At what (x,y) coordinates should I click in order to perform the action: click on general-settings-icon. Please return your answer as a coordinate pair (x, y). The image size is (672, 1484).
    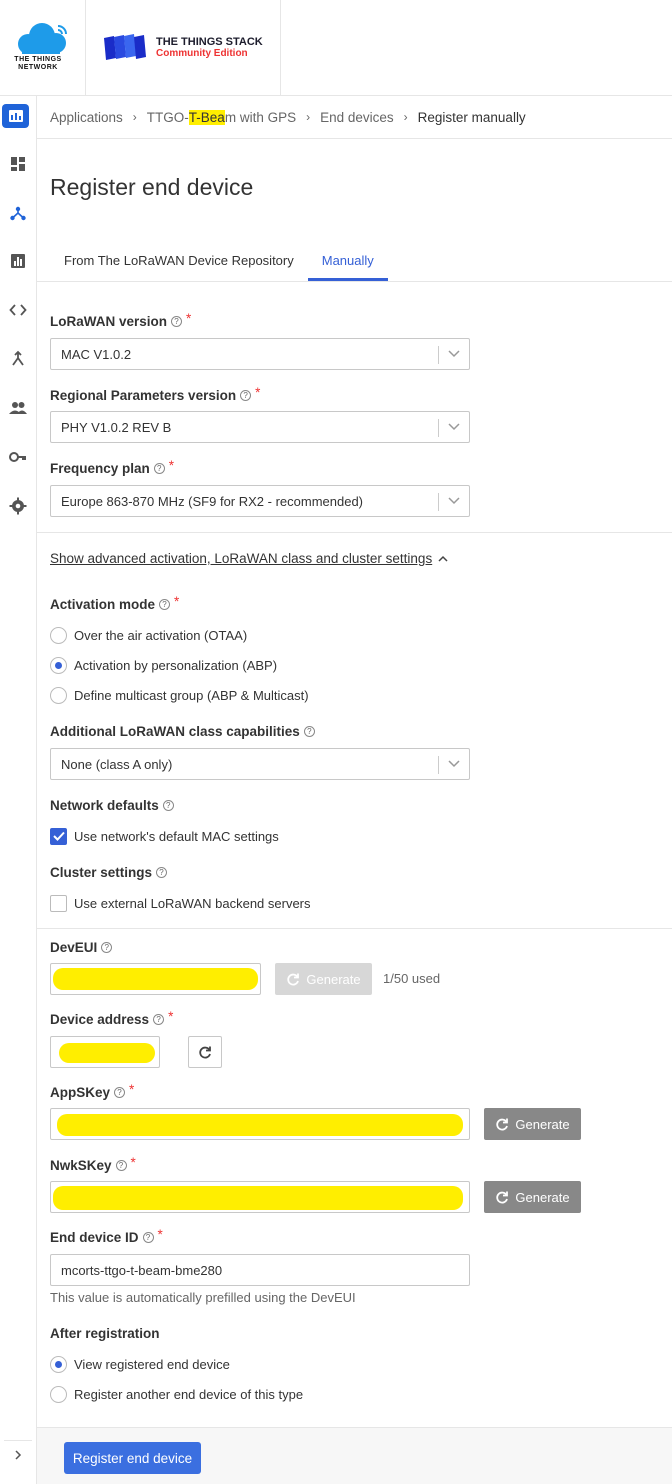
    Looking at the image, I should click on (18, 506).